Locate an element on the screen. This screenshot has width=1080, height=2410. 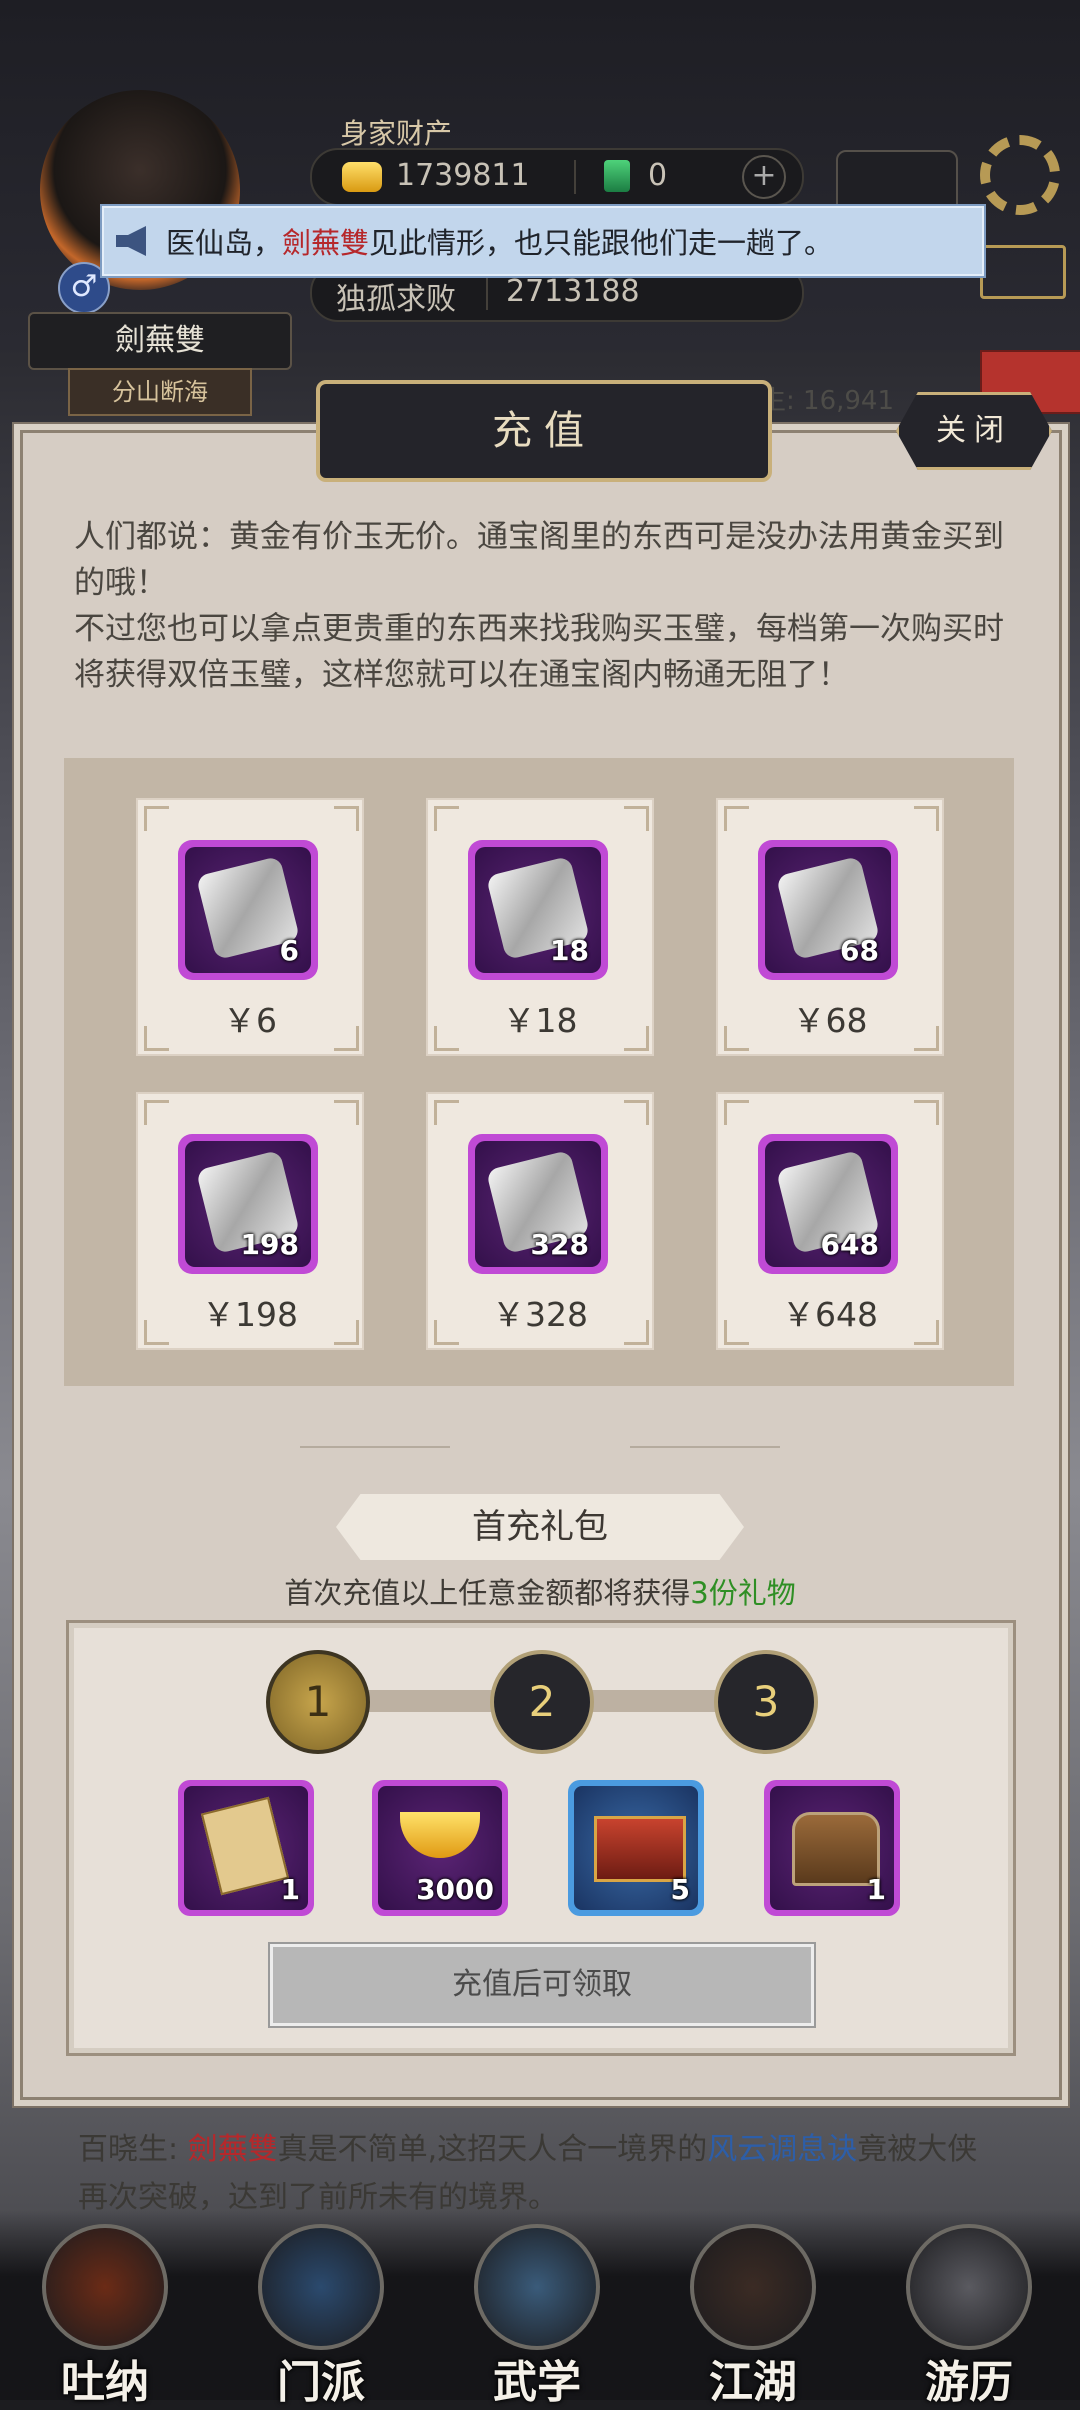
jade-pack-icon-bg: 18 is located at coordinates (538, 910).